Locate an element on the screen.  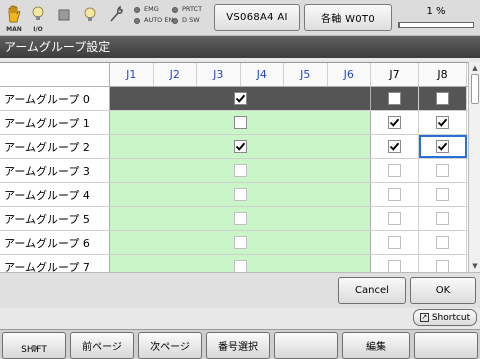
shift-key: SHIFT is located at coordinates (34, 345).